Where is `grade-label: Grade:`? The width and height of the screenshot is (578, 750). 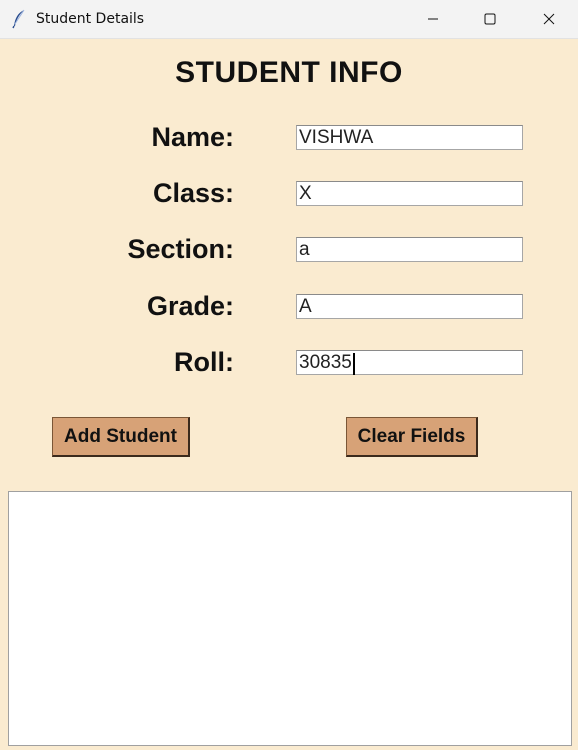 grade-label: Grade: is located at coordinates (190, 306).